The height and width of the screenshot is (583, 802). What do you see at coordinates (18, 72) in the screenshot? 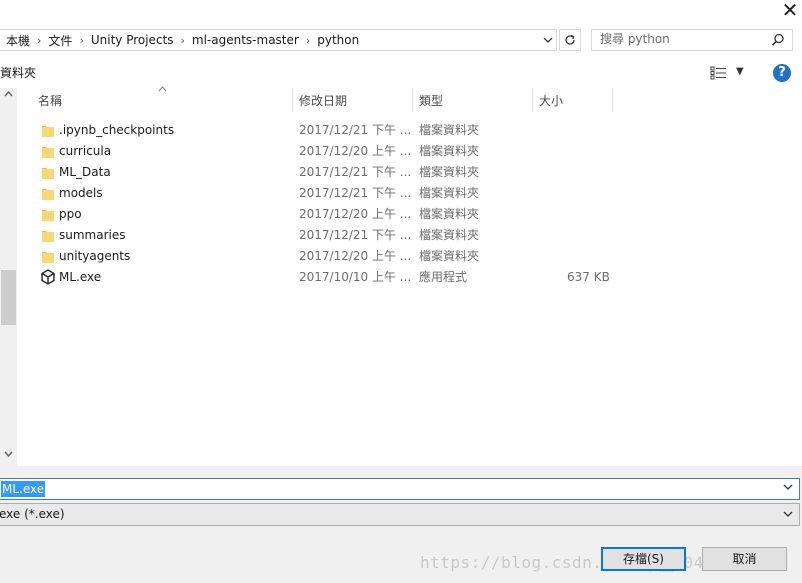
I see `new-folder-button: 資料夾` at bounding box center [18, 72].